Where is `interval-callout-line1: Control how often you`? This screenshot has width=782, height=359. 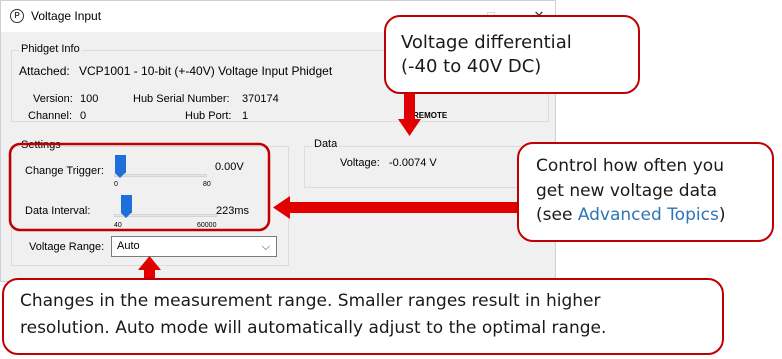
interval-callout-line1: Control how often you is located at coordinates (630, 166).